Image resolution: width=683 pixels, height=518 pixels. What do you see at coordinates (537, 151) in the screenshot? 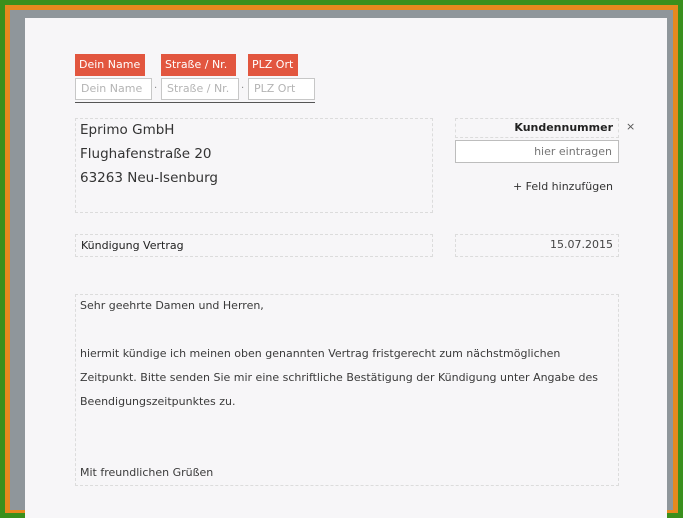
I see `customer-number-input` at bounding box center [537, 151].